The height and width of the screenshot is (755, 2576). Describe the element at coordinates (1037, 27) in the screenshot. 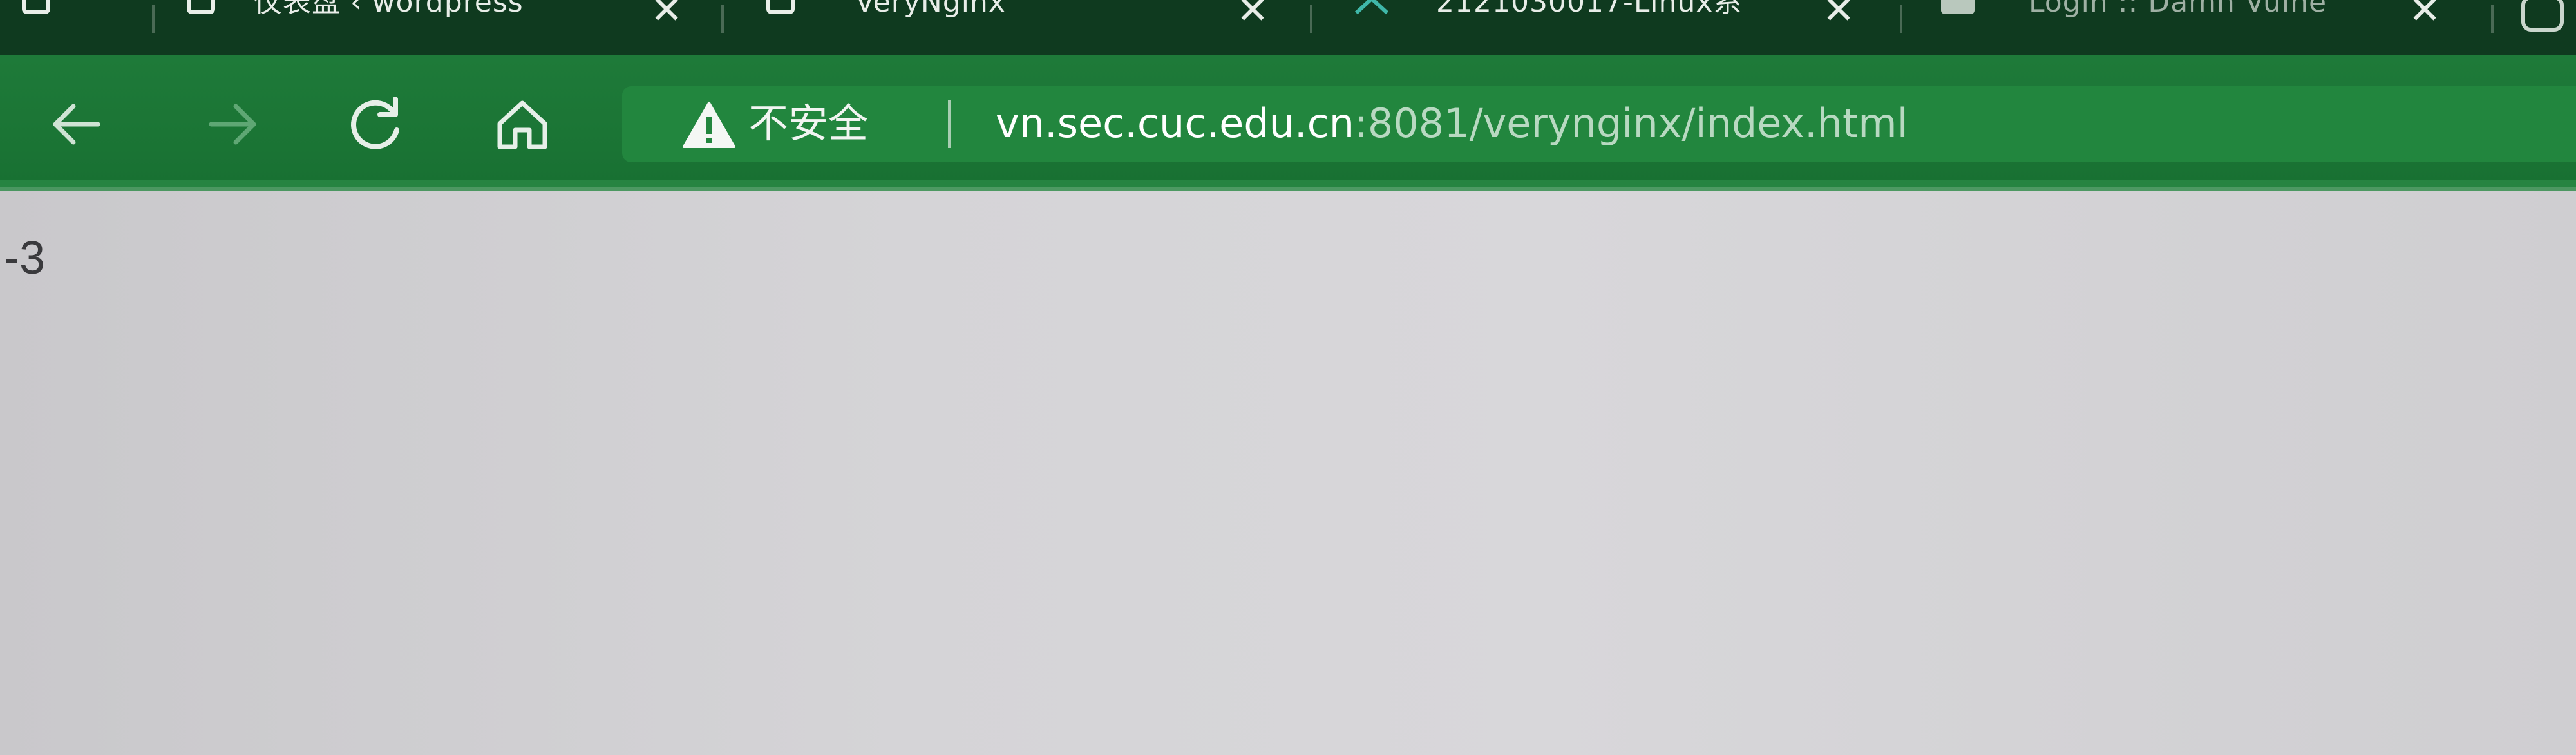

I see `tab-verynginx: VeryNginx ✕` at that location.